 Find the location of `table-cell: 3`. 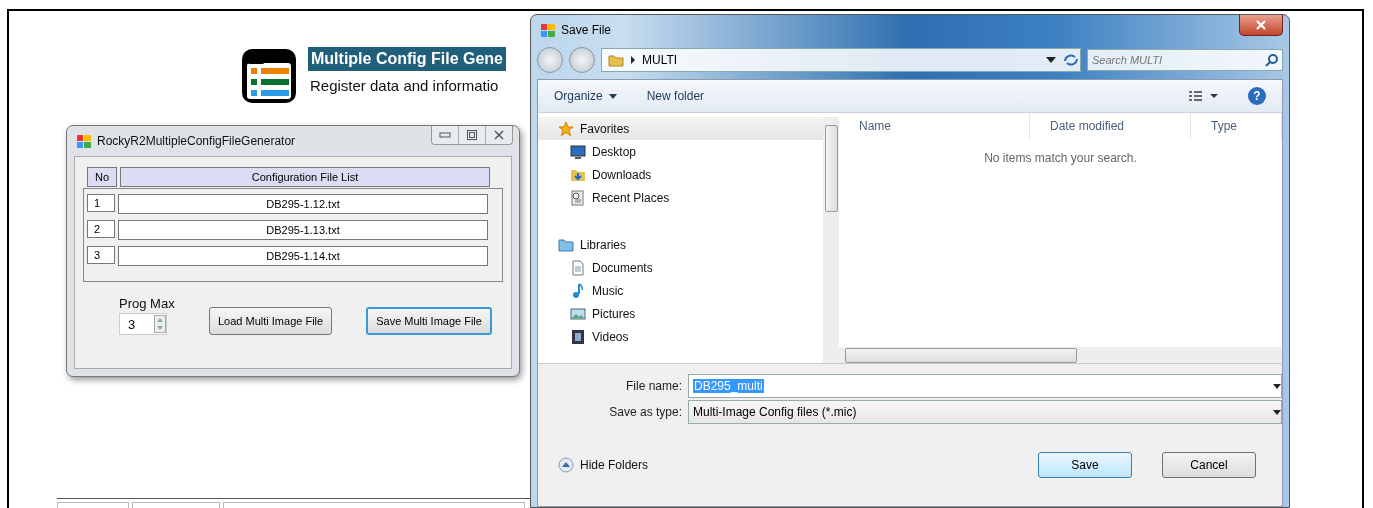

table-cell: 3 is located at coordinates (101, 255).